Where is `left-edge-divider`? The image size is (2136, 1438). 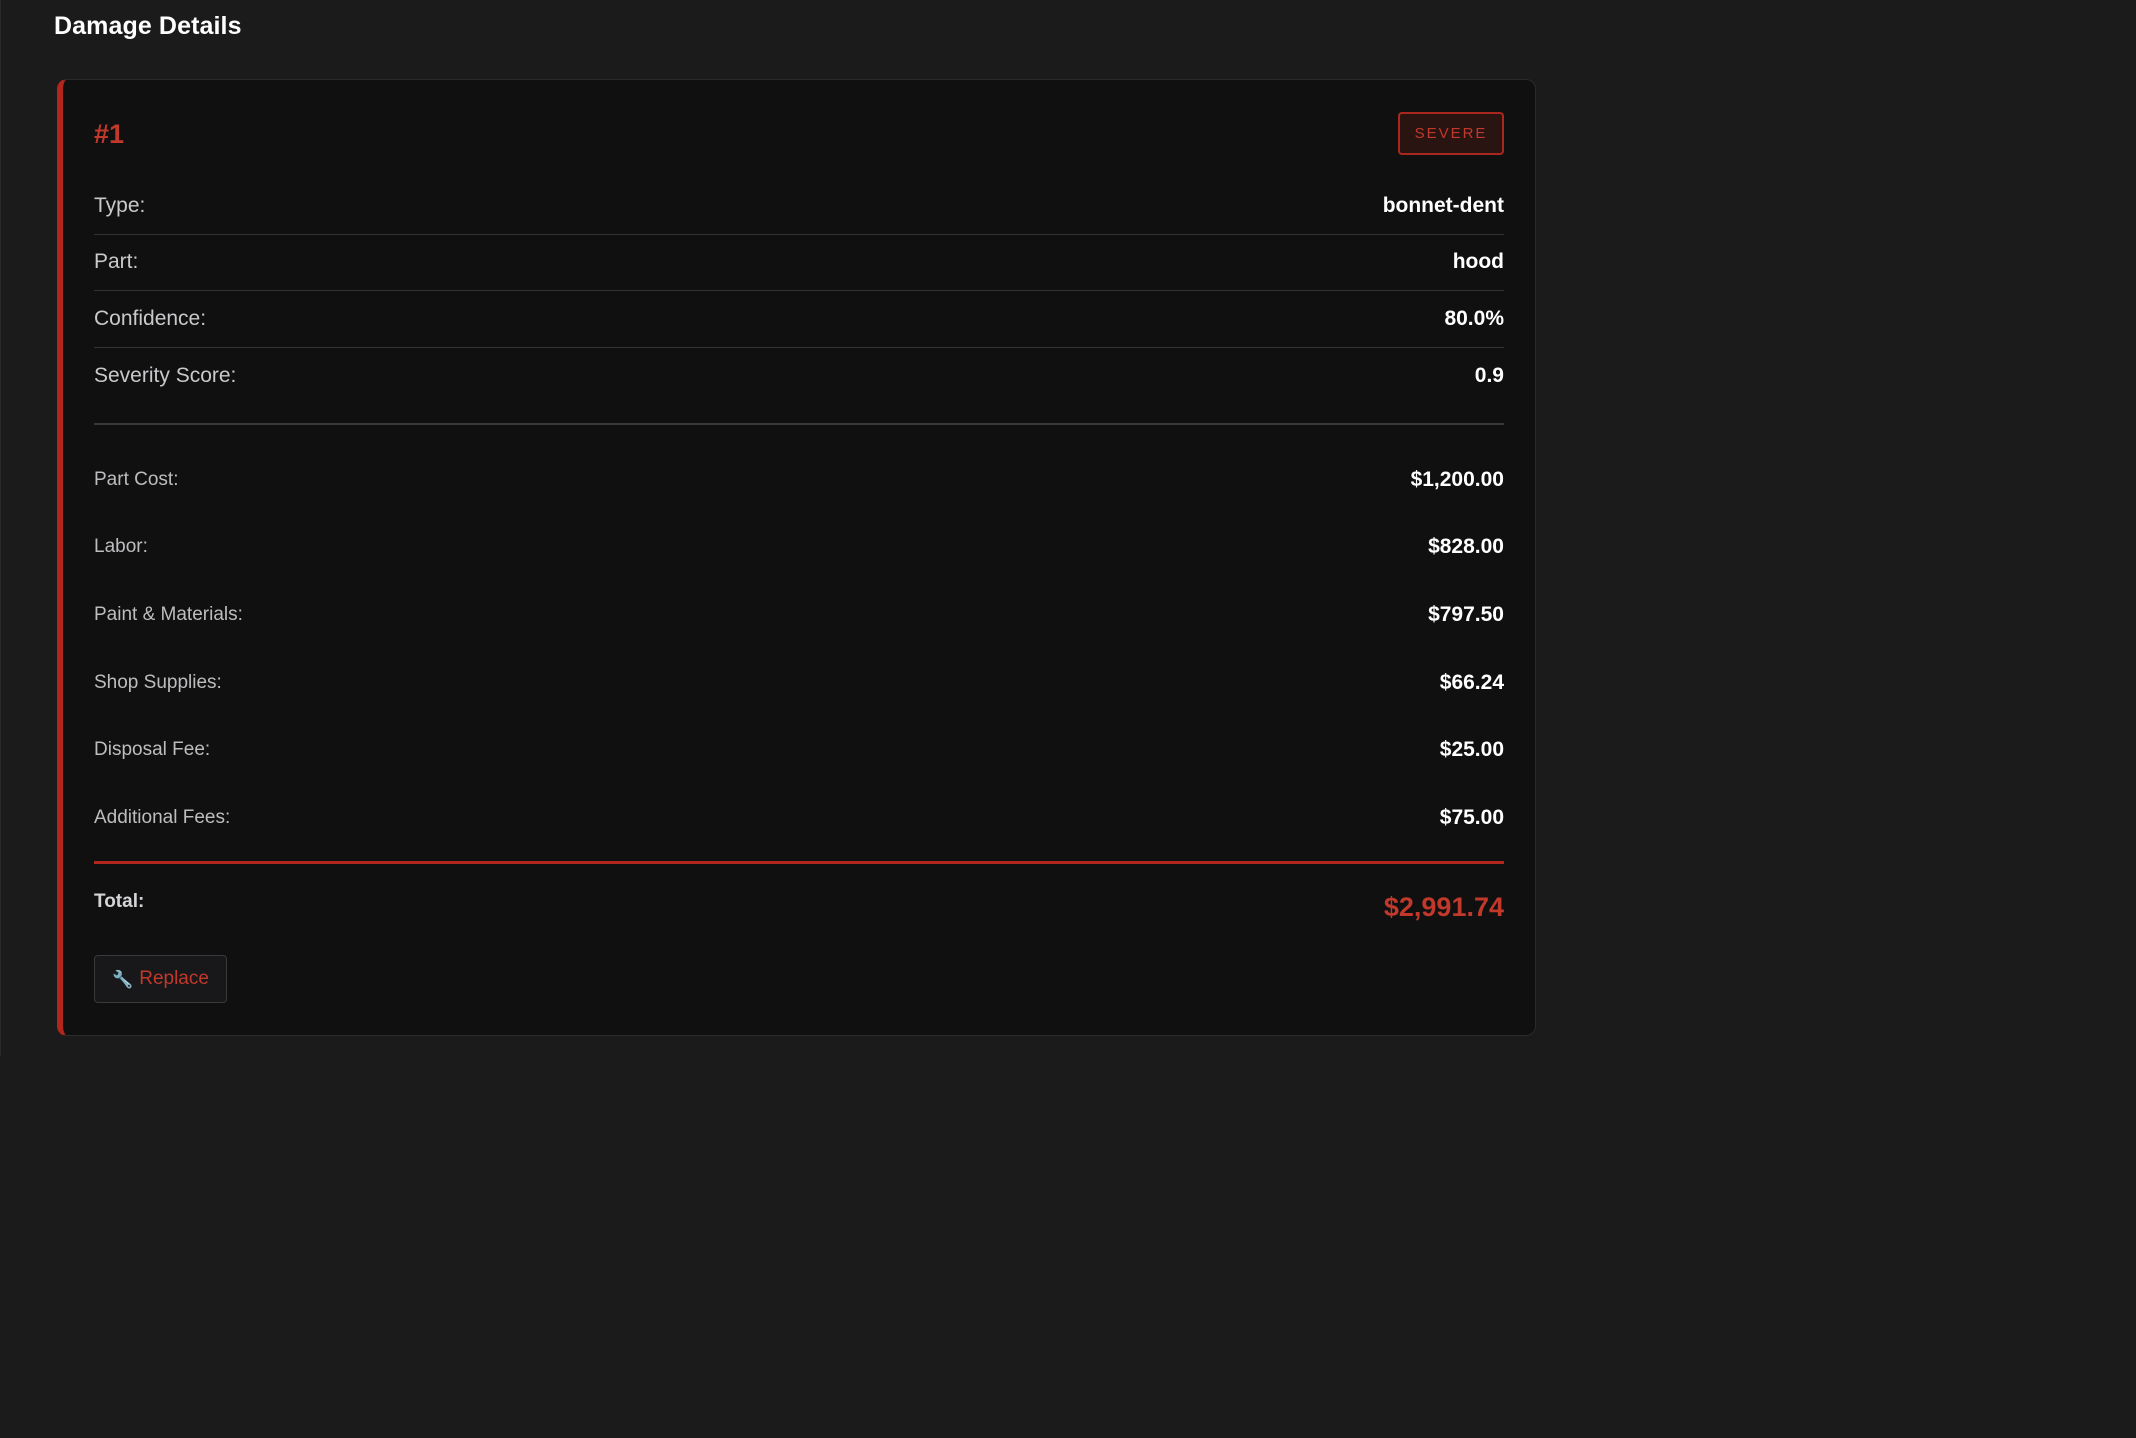
left-edge-divider is located at coordinates (0, 528).